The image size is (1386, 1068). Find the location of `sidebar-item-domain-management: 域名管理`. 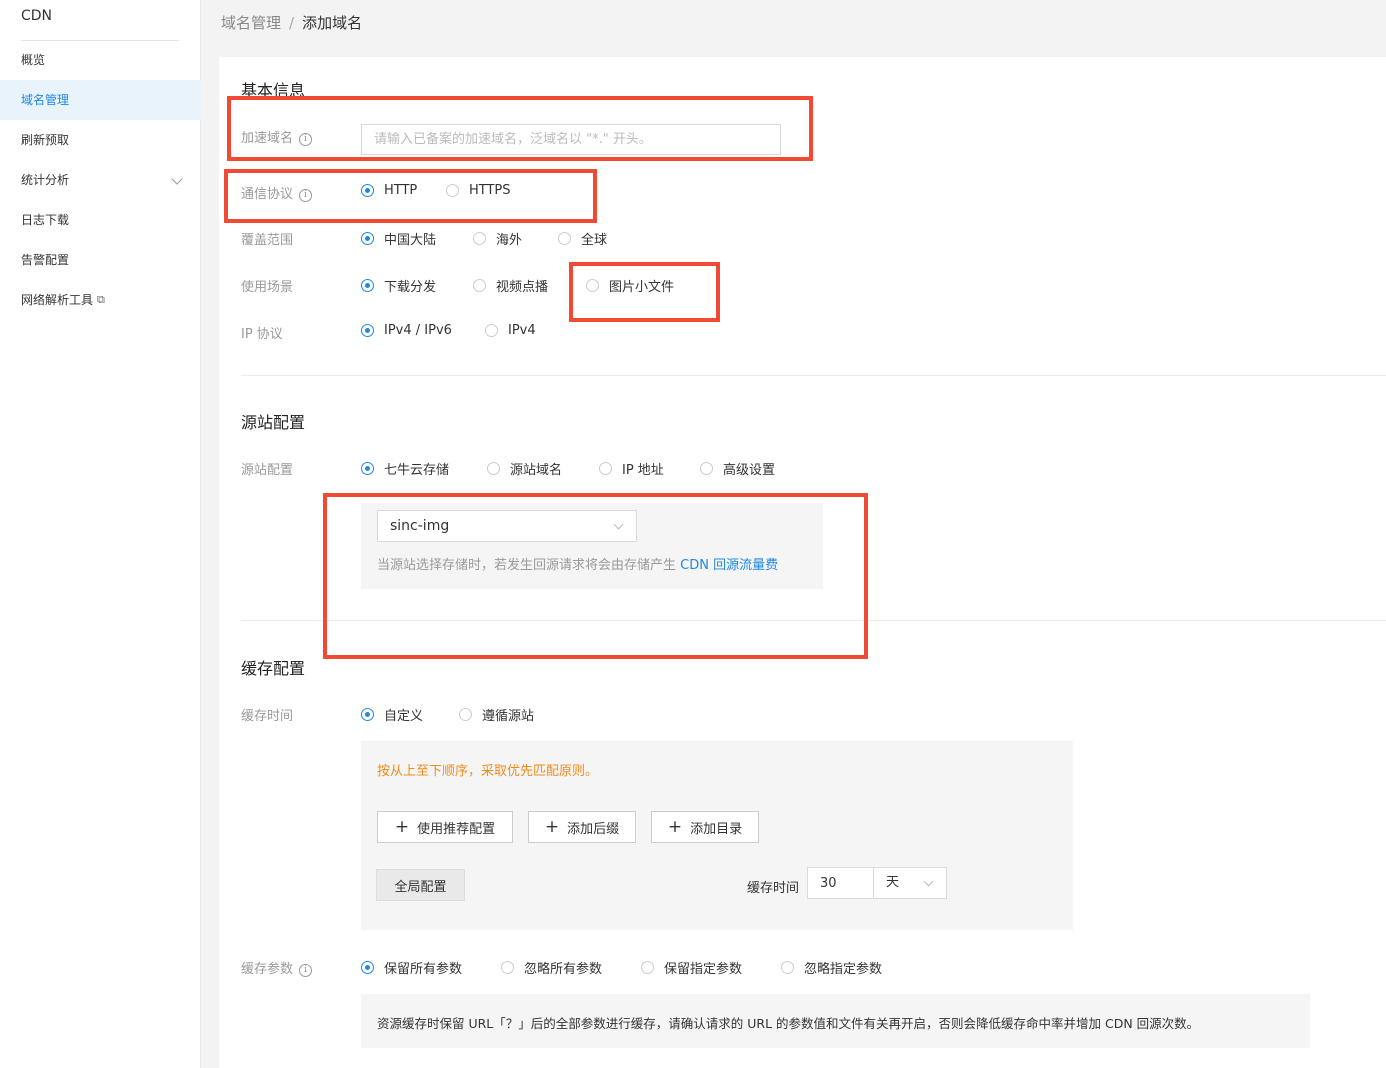

sidebar-item-domain-management: 域名管理 is located at coordinates (100, 100).